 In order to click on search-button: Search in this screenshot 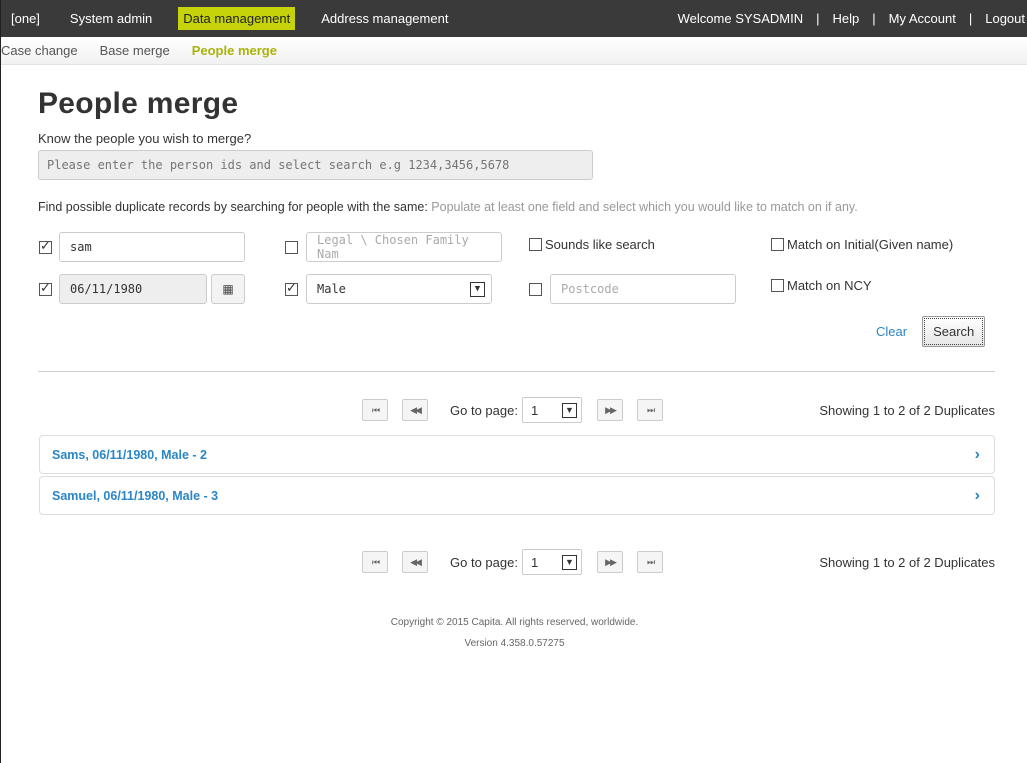, I will do `click(954, 331)`.